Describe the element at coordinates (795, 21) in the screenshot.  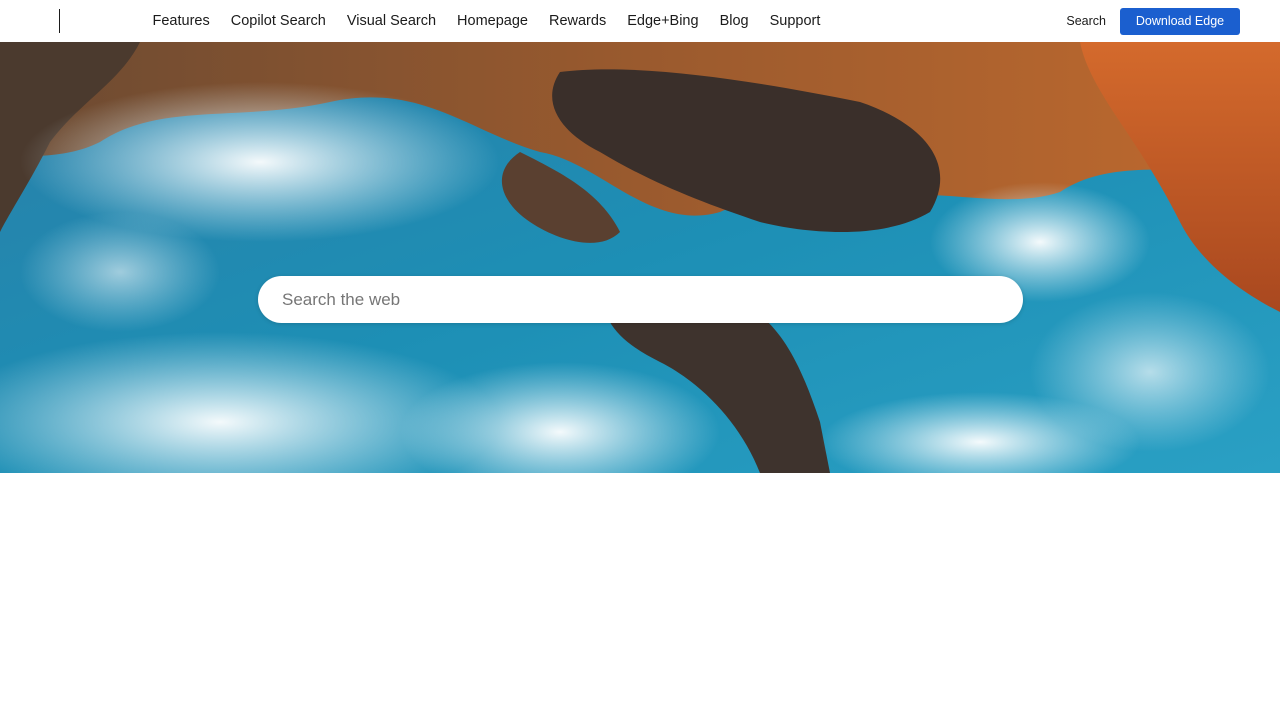
I see `nav-item-support: Support` at that location.